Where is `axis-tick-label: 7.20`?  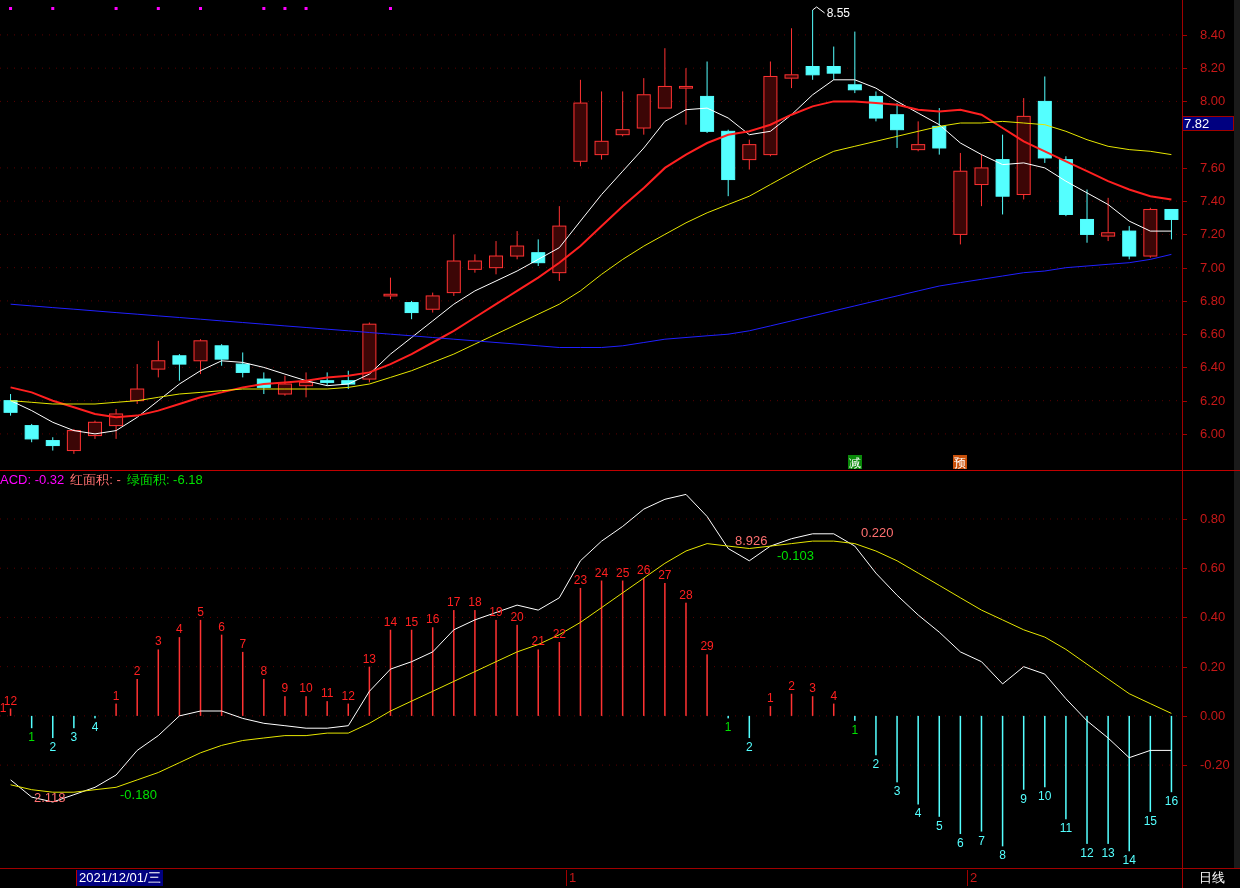 axis-tick-label: 7.20 is located at coordinates (1213, 234).